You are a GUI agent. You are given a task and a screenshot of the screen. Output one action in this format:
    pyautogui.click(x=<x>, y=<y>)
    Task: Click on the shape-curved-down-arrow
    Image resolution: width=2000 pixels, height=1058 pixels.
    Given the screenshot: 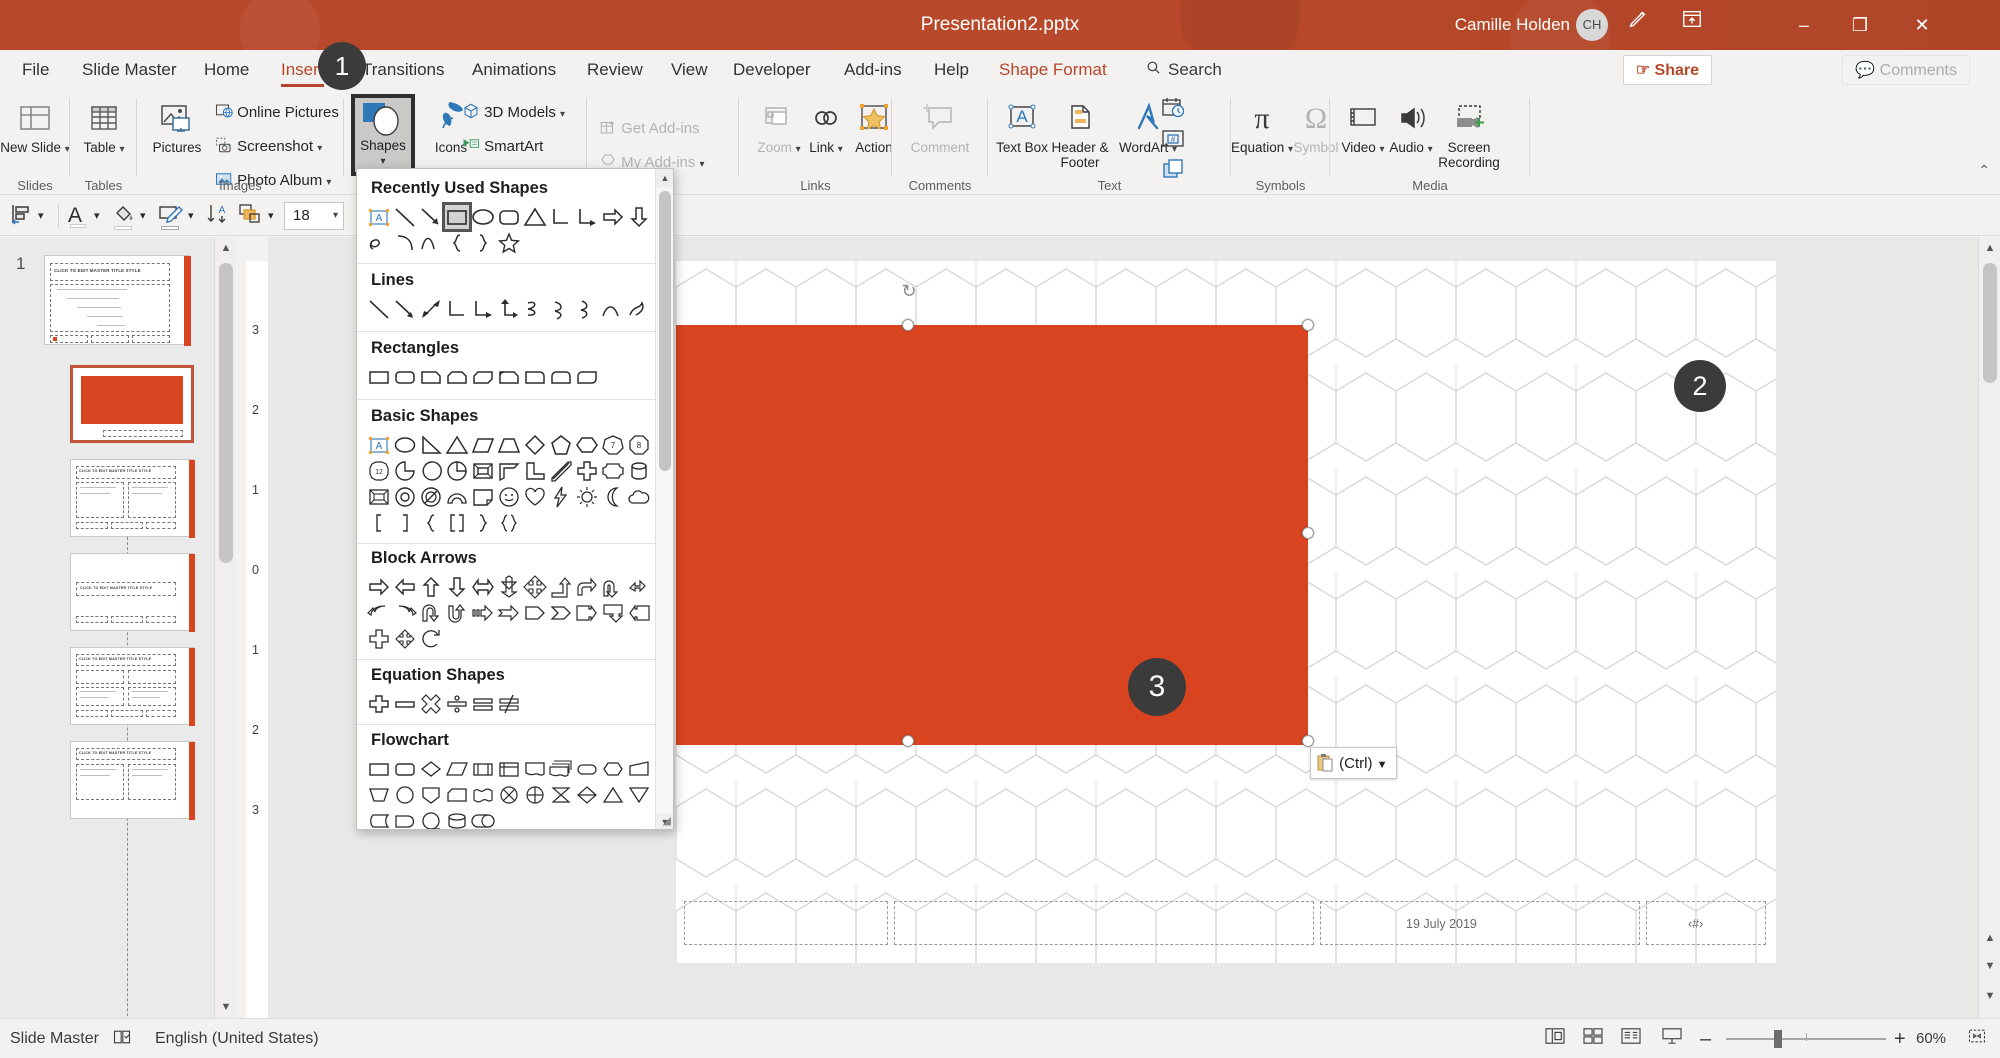 What is the action you would take?
    pyautogui.click(x=457, y=613)
    